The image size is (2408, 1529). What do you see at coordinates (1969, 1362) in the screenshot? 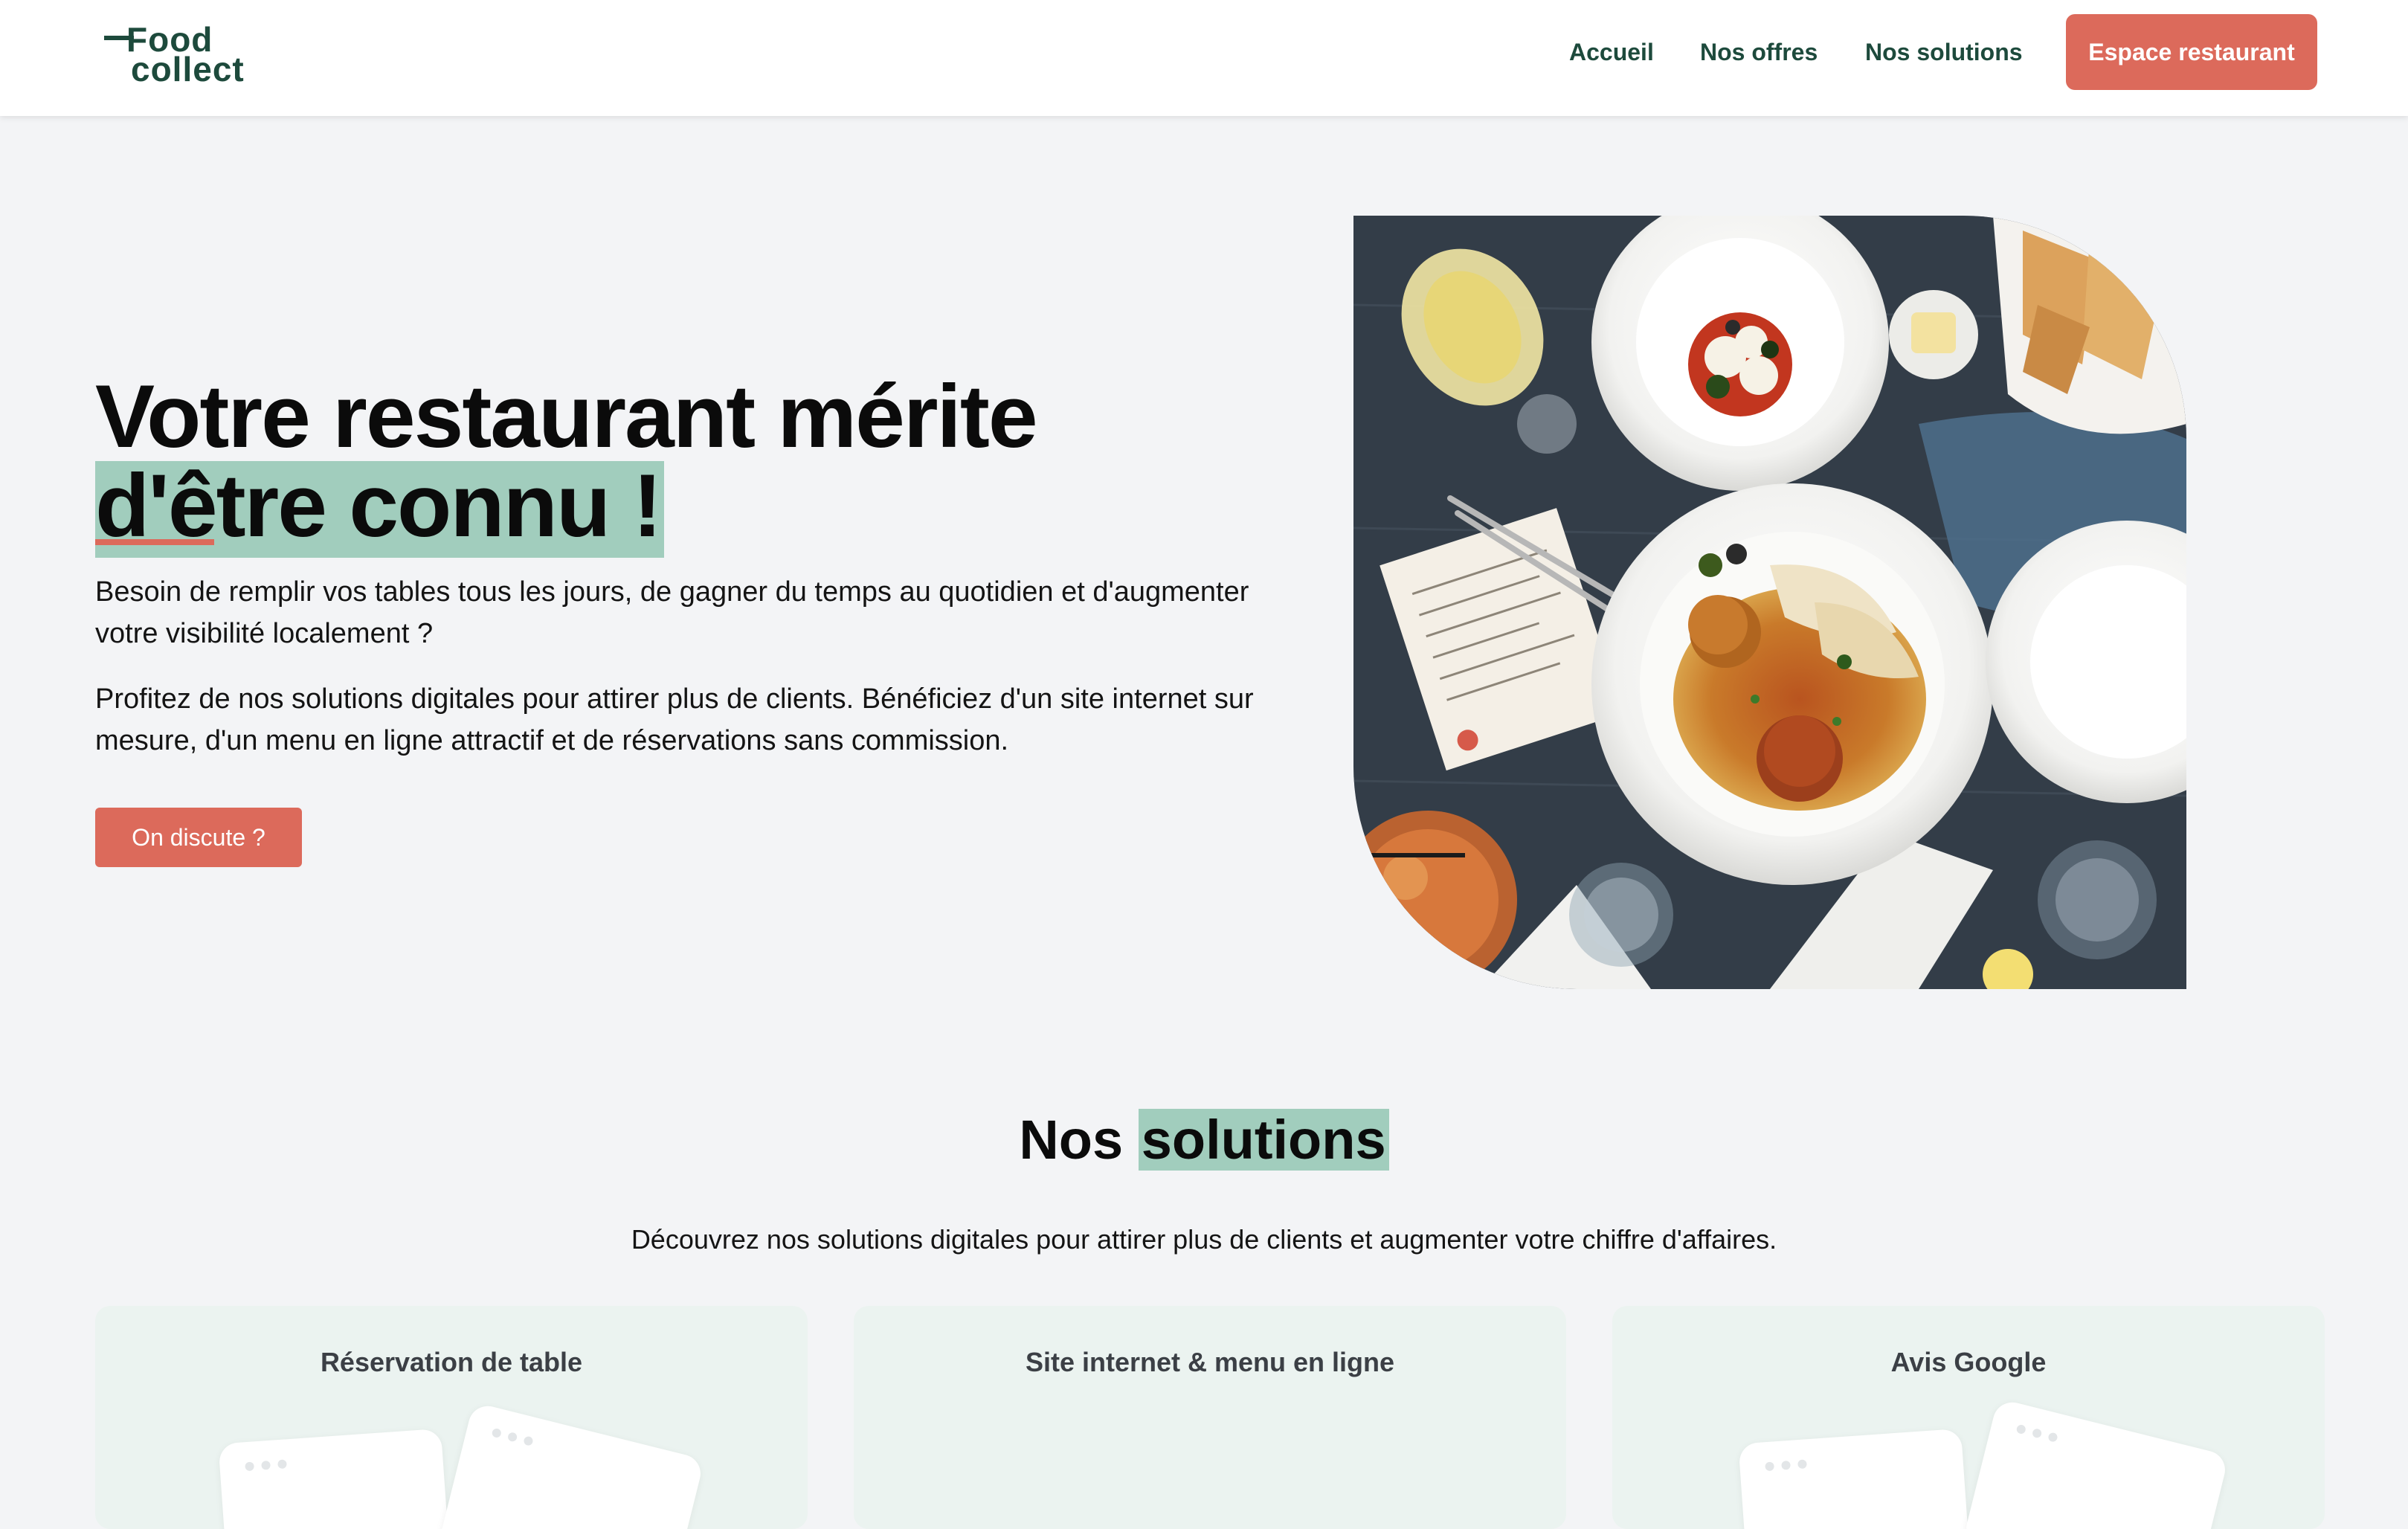
I see `solution-card-title: Avis Google` at bounding box center [1969, 1362].